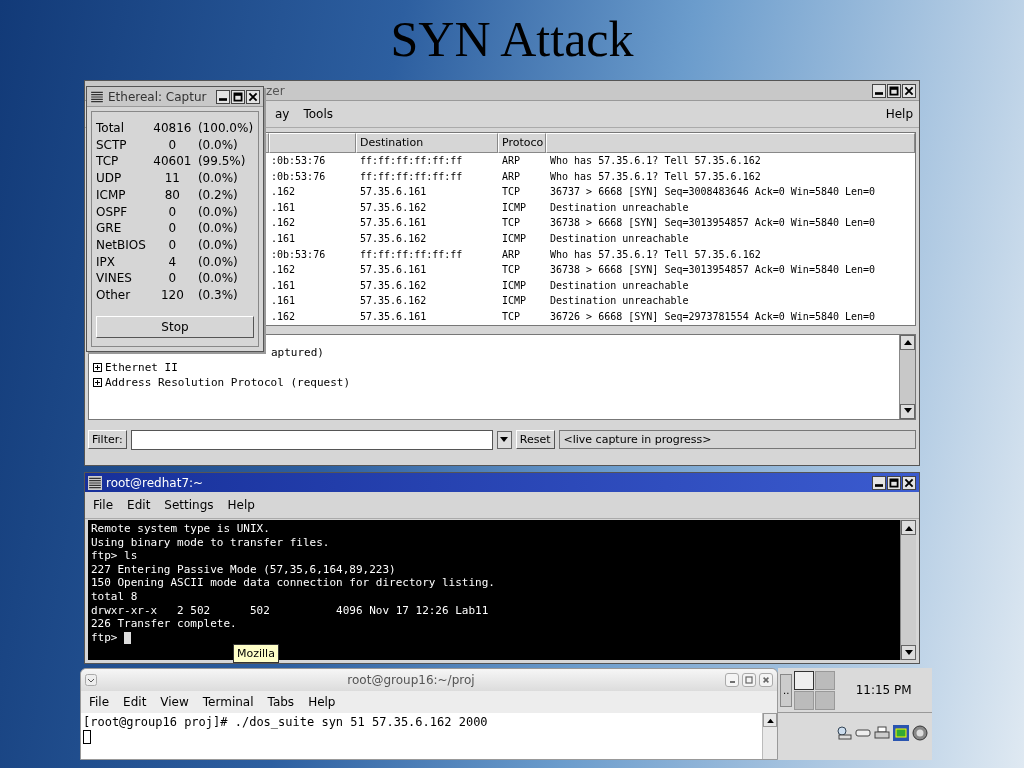 Image resolution: width=1024 pixels, height=768 pixels. I want to click on filter-field, so click(311, 439).